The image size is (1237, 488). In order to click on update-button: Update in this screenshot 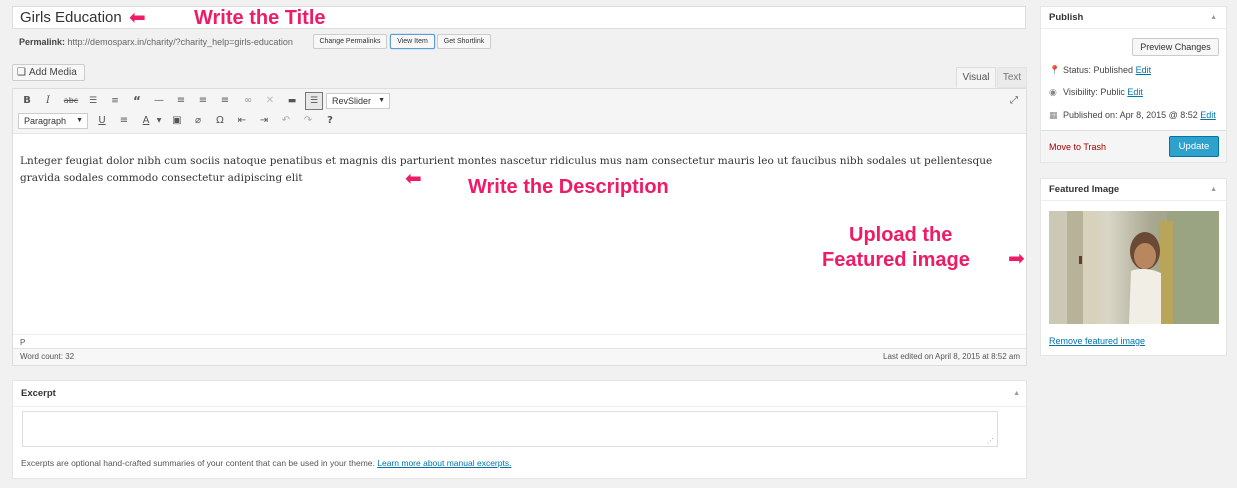, I will do `click(1194, 146)`.